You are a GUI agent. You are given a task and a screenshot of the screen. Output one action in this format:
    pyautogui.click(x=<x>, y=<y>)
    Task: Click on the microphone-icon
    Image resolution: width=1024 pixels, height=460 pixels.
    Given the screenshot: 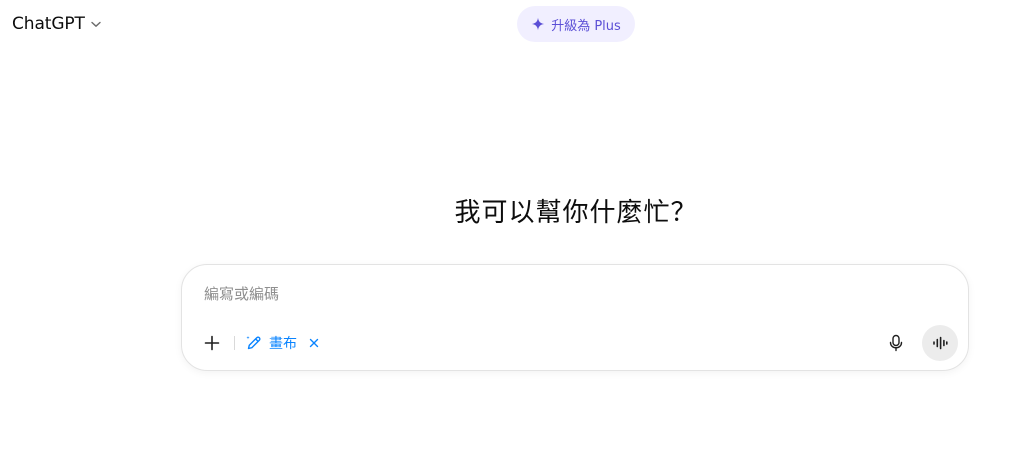 What is the action you would take?
    pyautogui.click(x=896, y=343)
    